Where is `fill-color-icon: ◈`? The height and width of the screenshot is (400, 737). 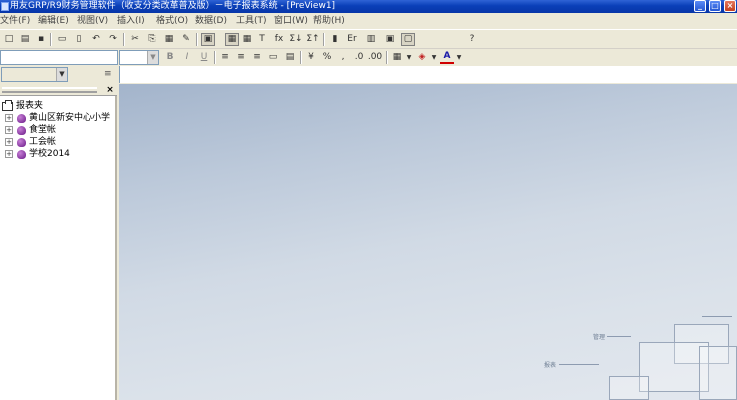 fill-color-icon: ◈ is located at coordinates (422, 57).